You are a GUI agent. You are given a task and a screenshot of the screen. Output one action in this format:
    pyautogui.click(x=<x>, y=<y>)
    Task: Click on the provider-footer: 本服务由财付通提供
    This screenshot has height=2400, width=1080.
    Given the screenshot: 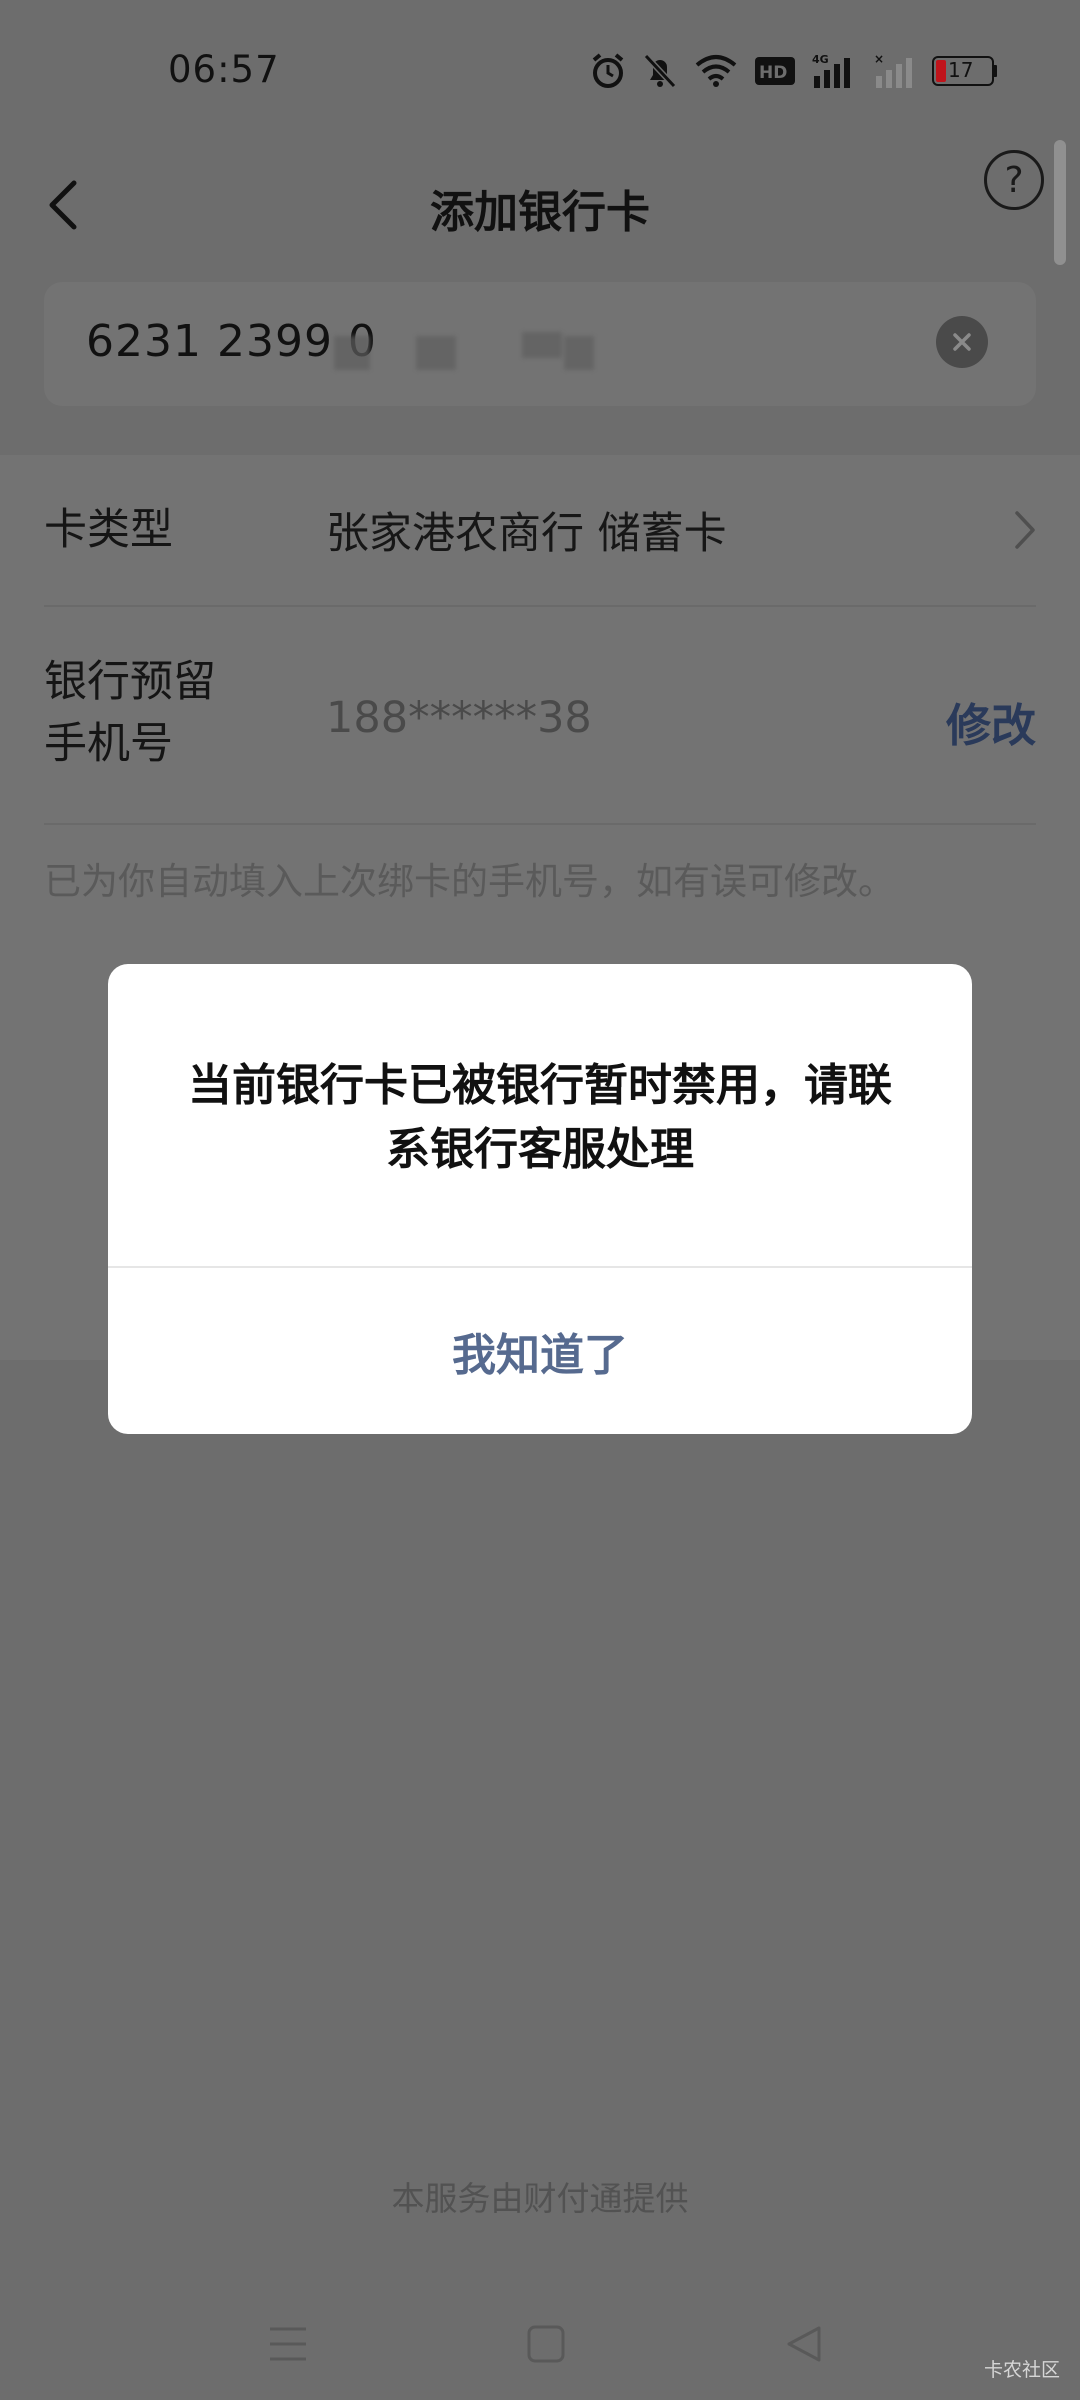 What is the action you would take?
    pyautogui.click(x=540, y=2198)
    